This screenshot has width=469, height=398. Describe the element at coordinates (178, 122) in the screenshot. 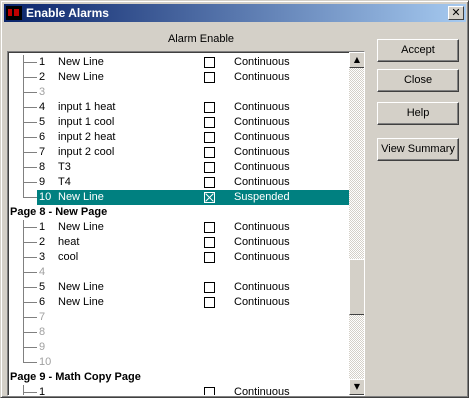

I see `alarm-row: 5 input 1 cool Continuous` at that location.